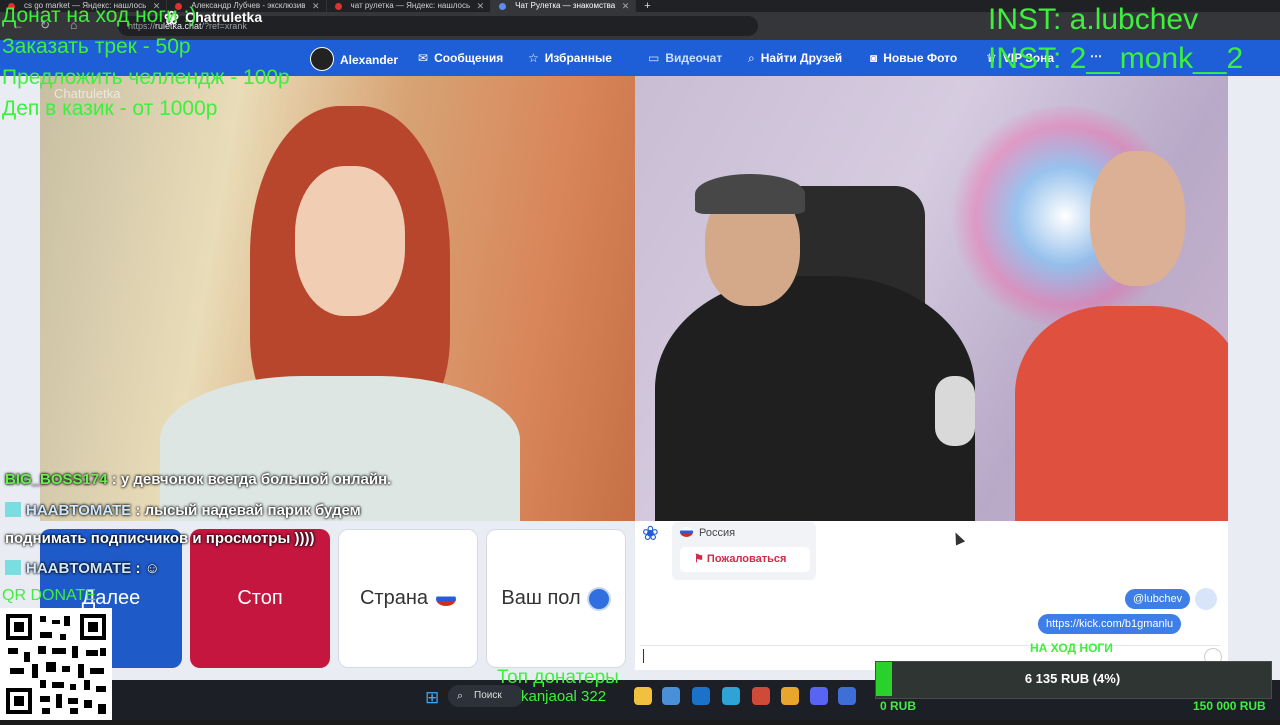 This screenshot has height=725, width=1280. Describe the element at coordinates (1071, 648) in the screenshot. I see `goal-title: НА ХОД НОГИ` at that location.